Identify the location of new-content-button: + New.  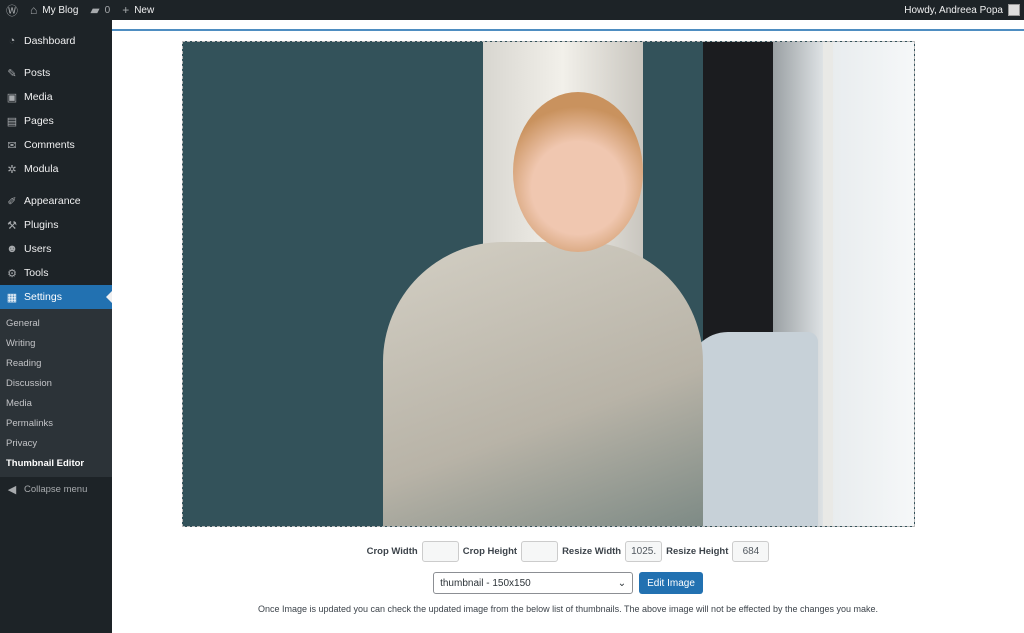
(138, 10).